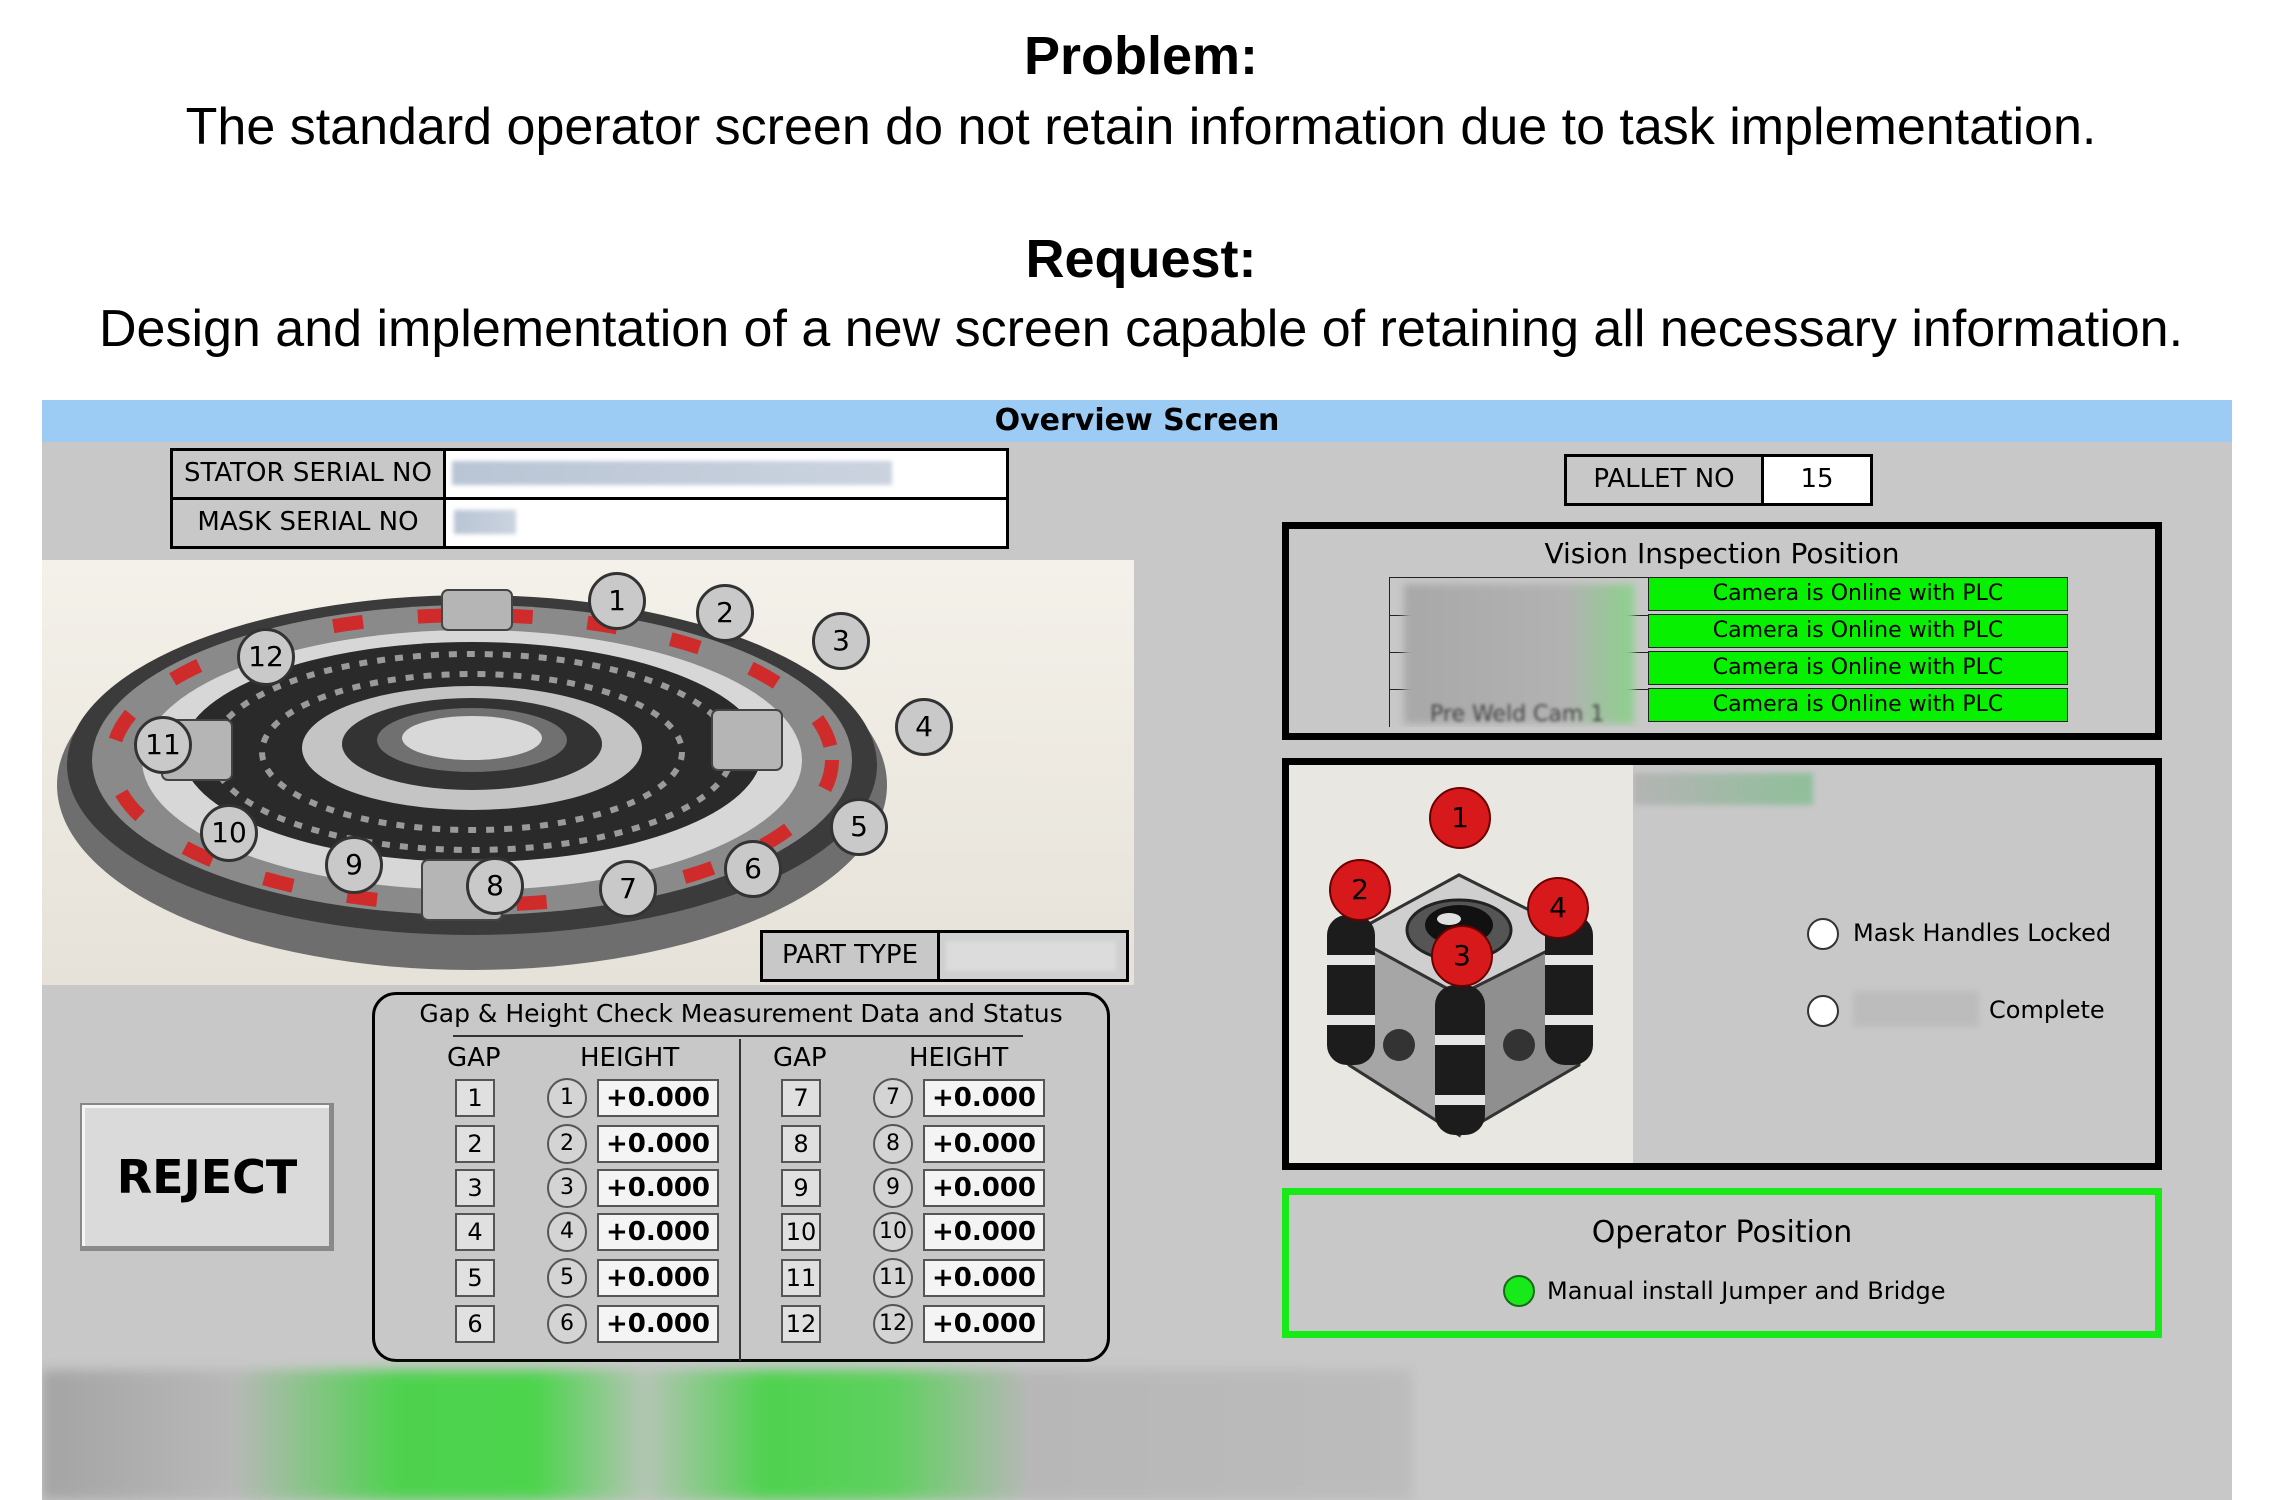 This screenshot has width=2282, height=1500. What do you see at coordinates (1858, 631) in the screenshot?
I see `camera-status-2: Camera is Online with PLC` at bounding box center [1858, 631].